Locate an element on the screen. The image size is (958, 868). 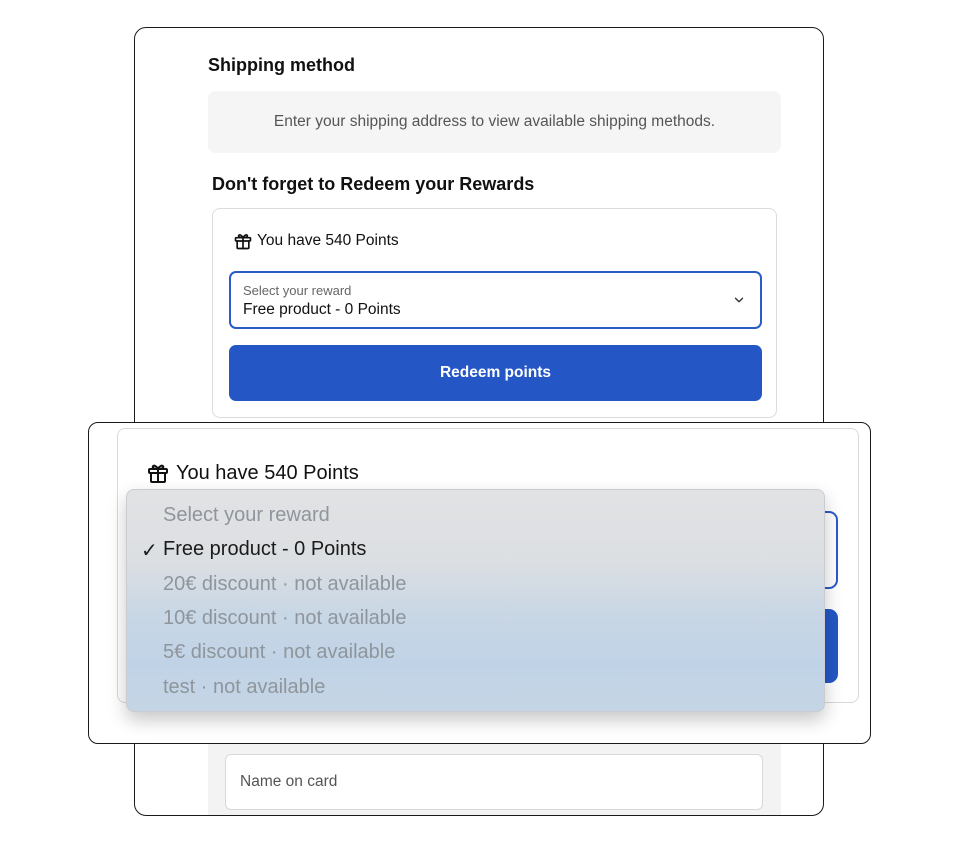
dropdown-option-free-product: Free product - 0 Points is located at coordinates (264, 549).